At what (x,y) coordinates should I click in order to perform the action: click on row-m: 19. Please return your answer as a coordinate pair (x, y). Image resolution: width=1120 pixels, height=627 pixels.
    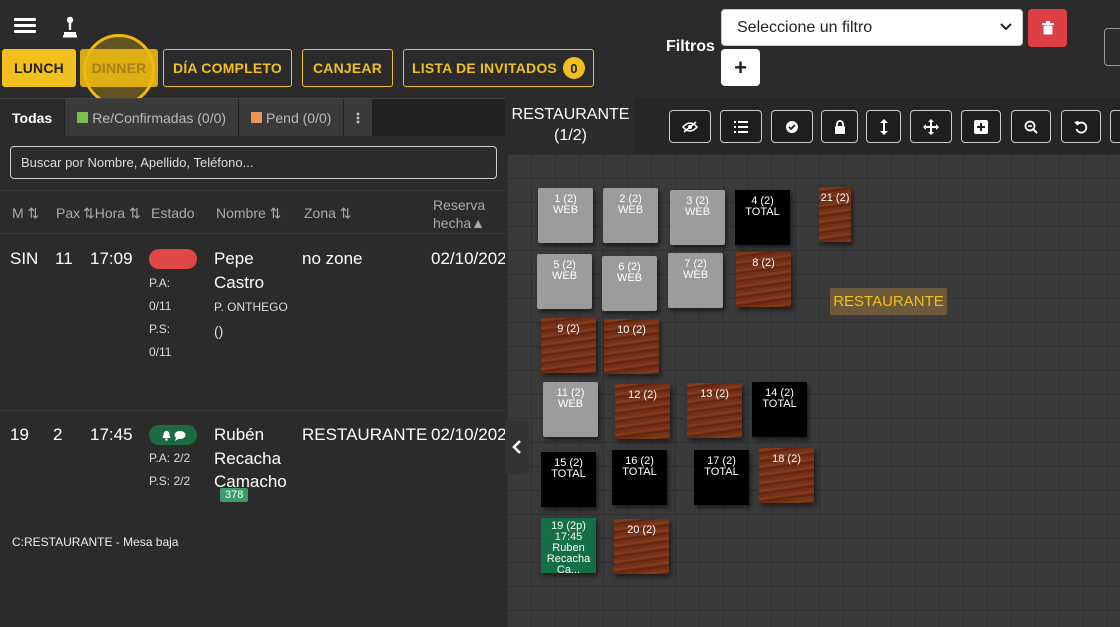
    Looking at the image, I should click on (19, 434).